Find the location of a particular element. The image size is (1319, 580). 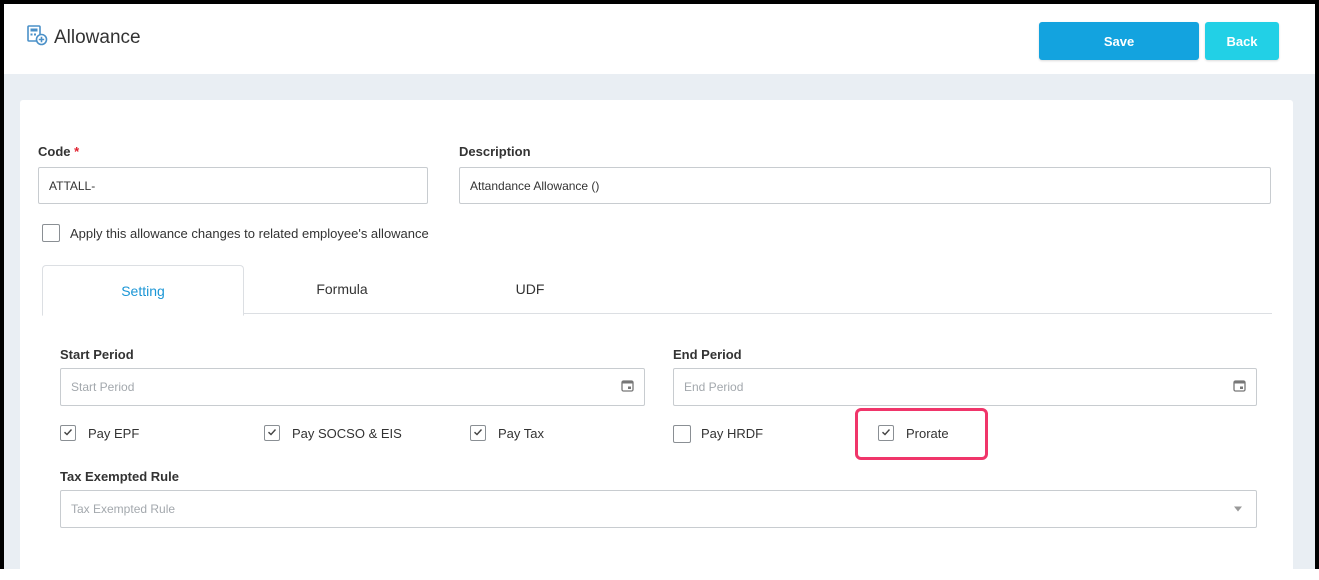

tax-exempted-rule-label: Tax Exempted Rule is located at coordinates (119, 476).